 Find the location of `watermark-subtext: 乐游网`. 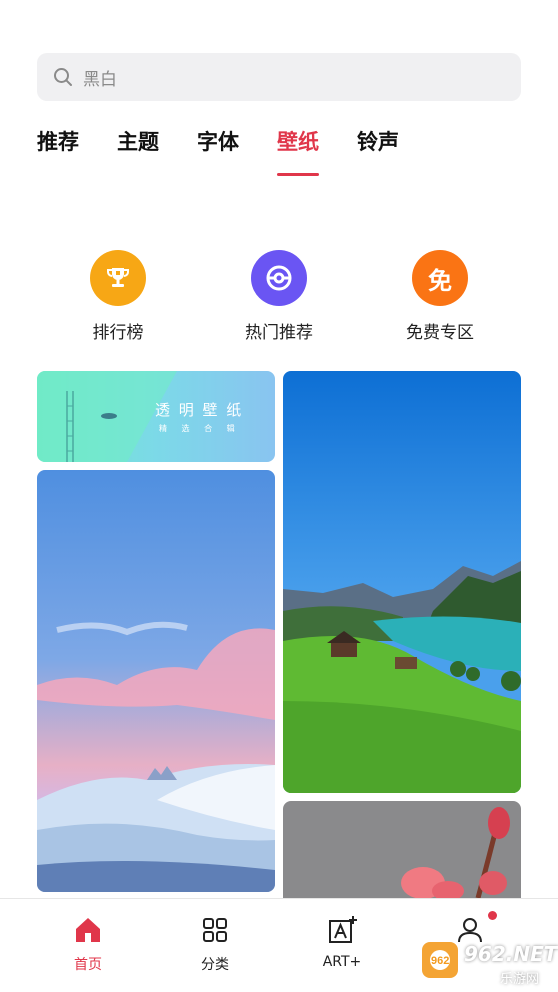

watermark-subtext: 乐游网 is located at coordinates (520, 979).